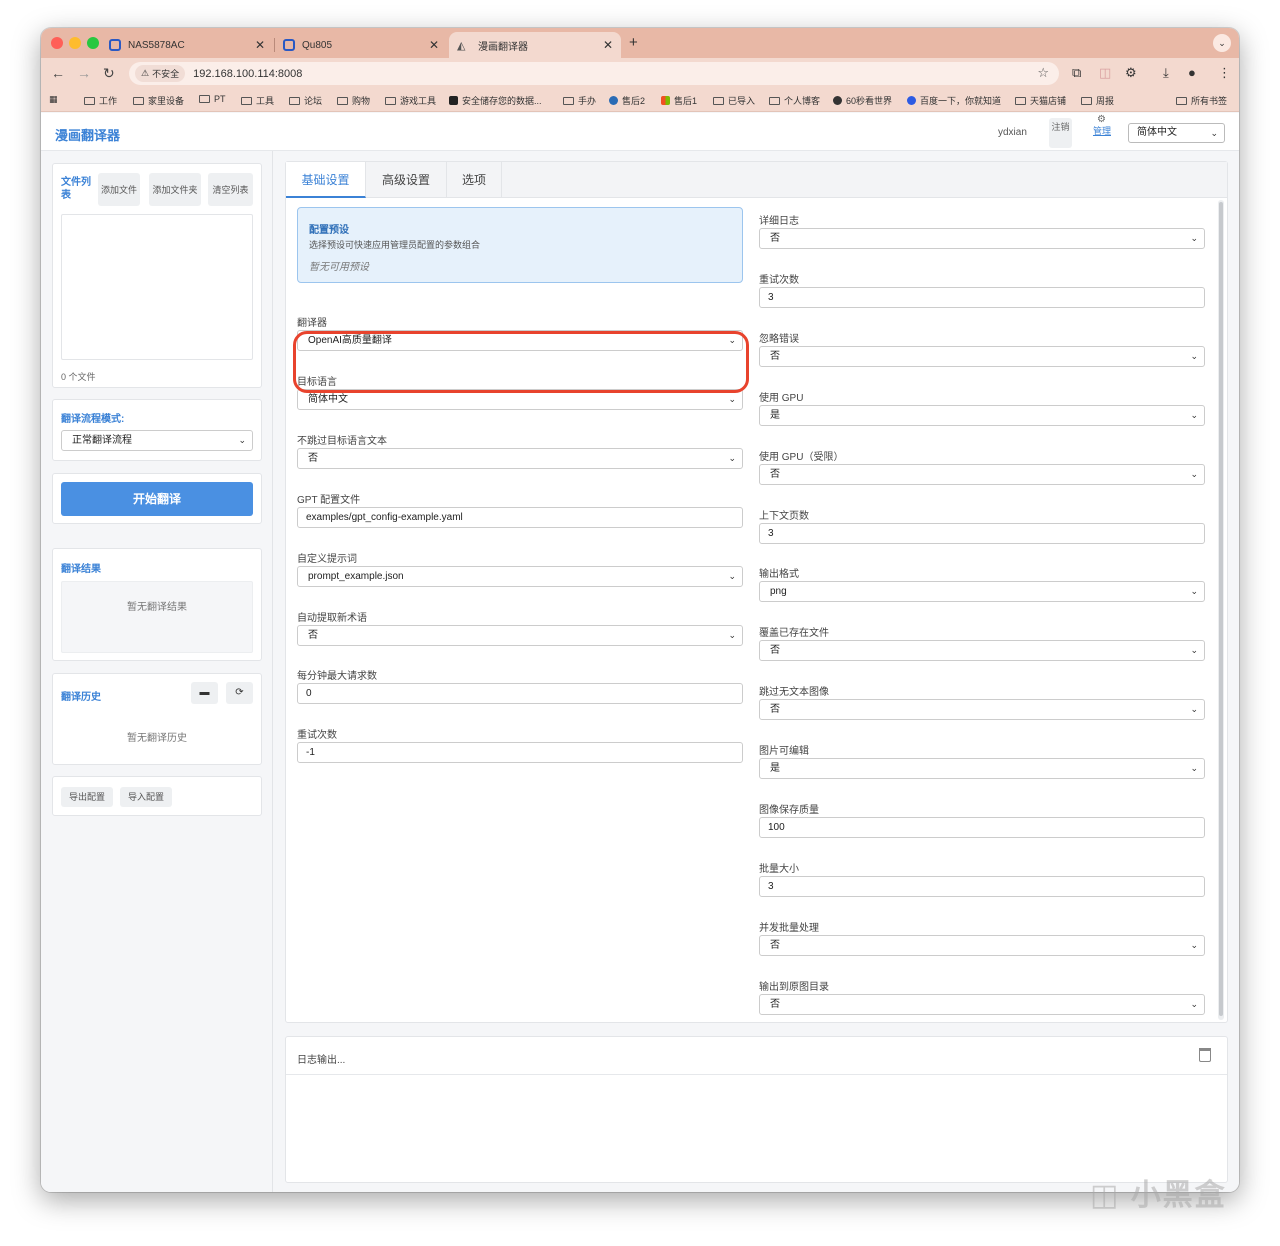 This screenshot has width=1280, height=1246. I want to click on file-list-title: 文件列表, so click(76, 189).